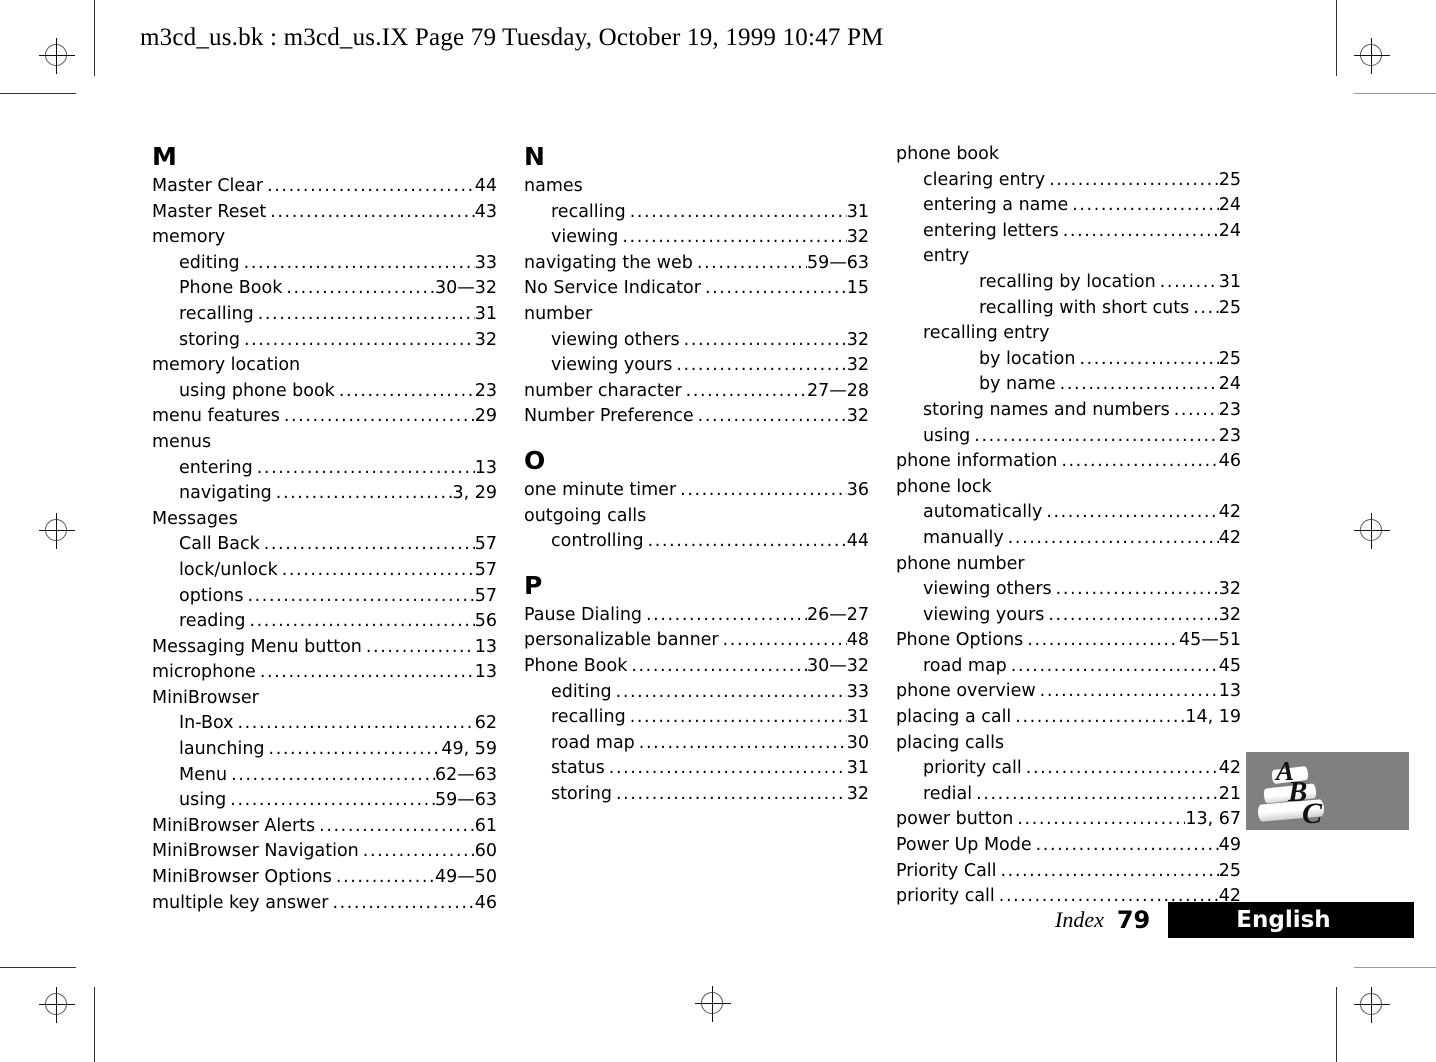 Image resolution: width=1436 pixels, height=1062 pixels. Describe the element at coordinates (469, 749) in the screenshot. I see `index-entry-page: 49, 59` at that location.